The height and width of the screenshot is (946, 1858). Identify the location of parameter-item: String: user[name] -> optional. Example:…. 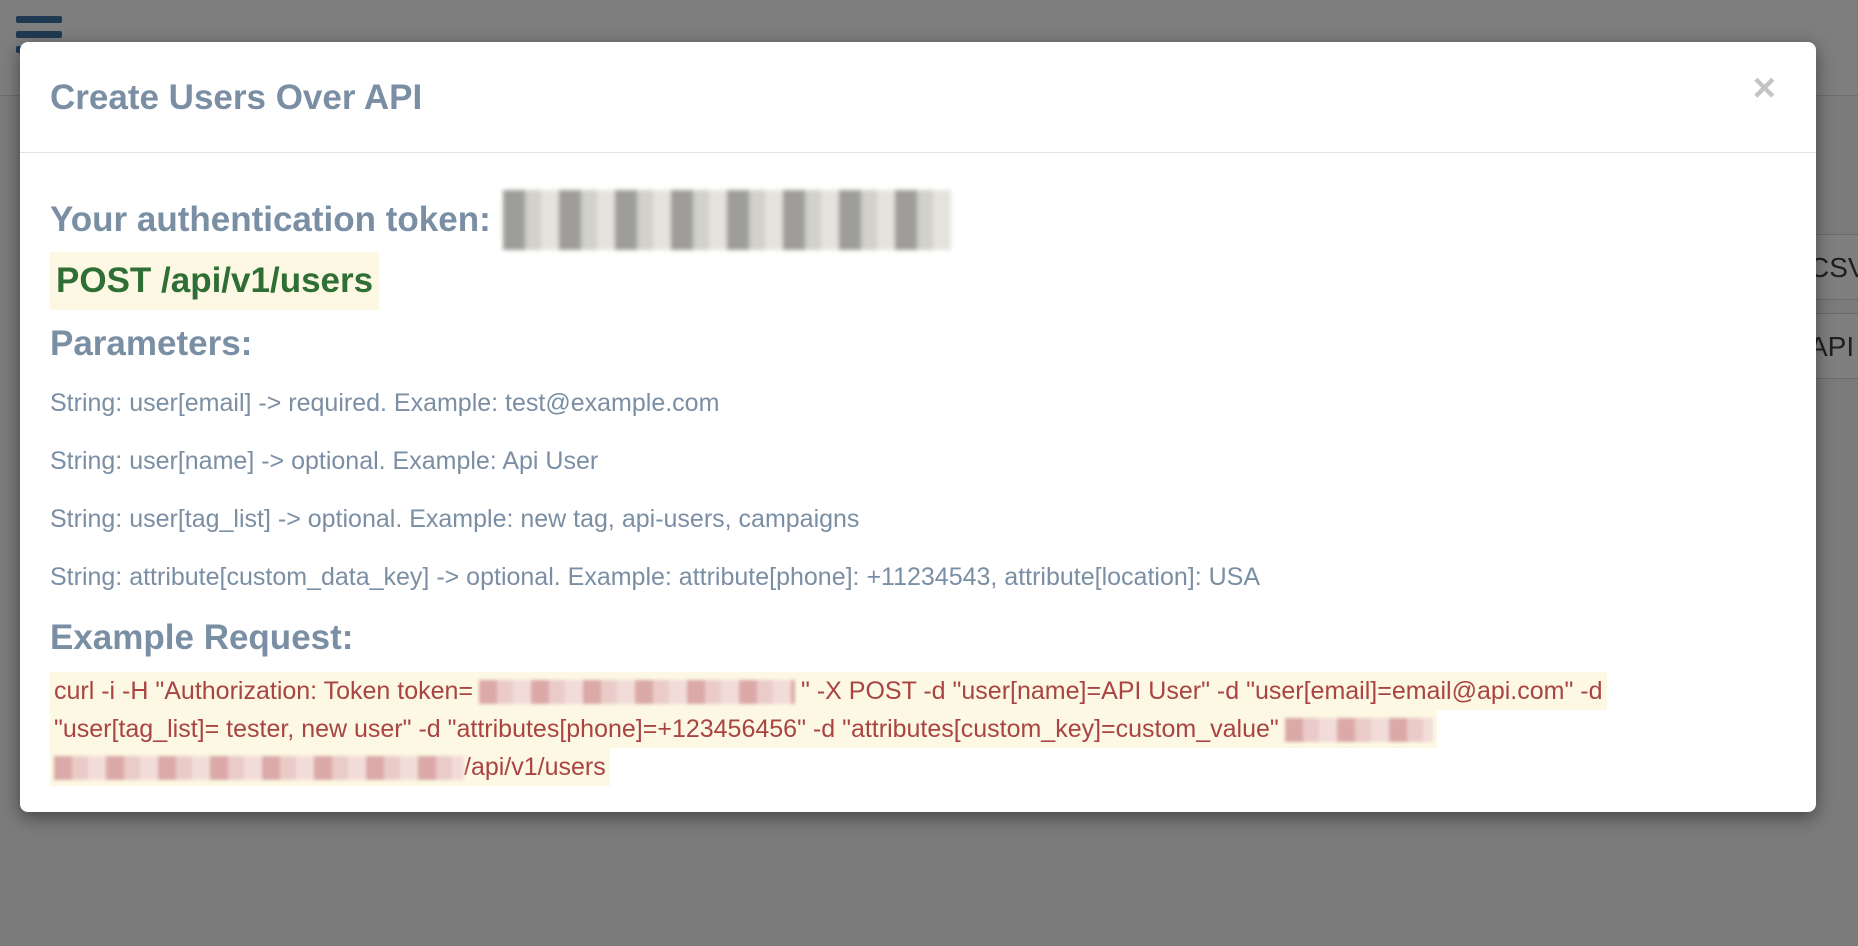
(324, 461).